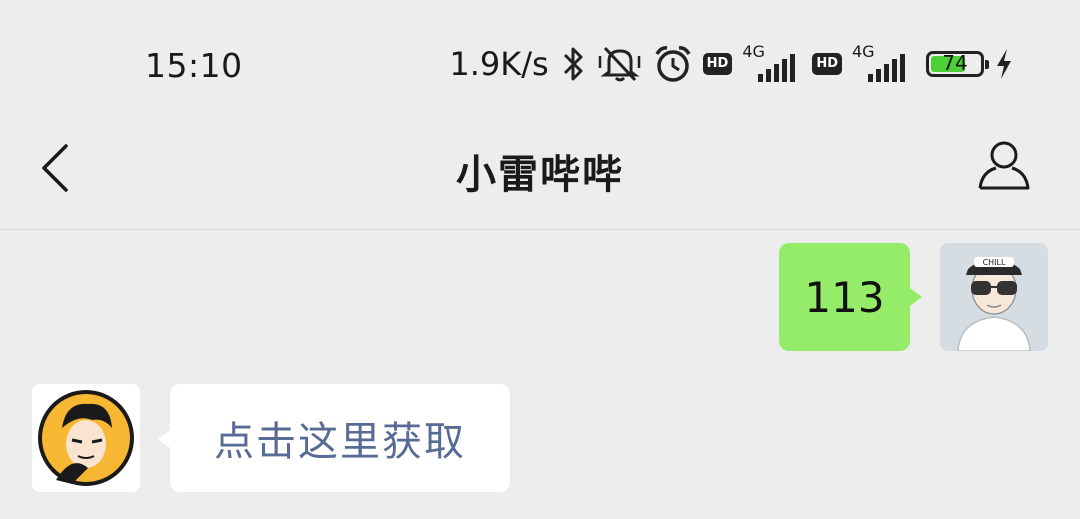 The image size is (1080, 519). What do you see at coordinates (573, 64) in the screenshot?
I see `bluetooth-icon` at bounding box center [573, 64].